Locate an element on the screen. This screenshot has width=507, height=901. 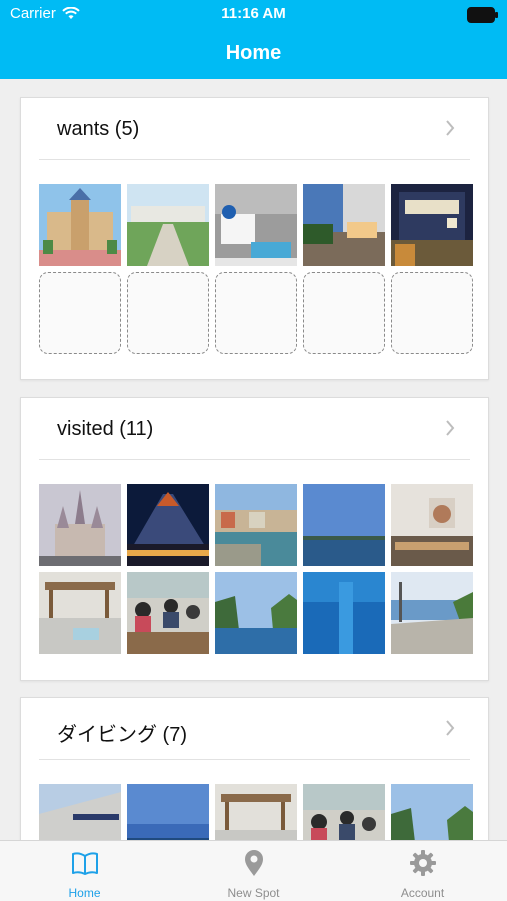
status-bar: Carrier 11:16 AM is located at coordinates (253, 14).